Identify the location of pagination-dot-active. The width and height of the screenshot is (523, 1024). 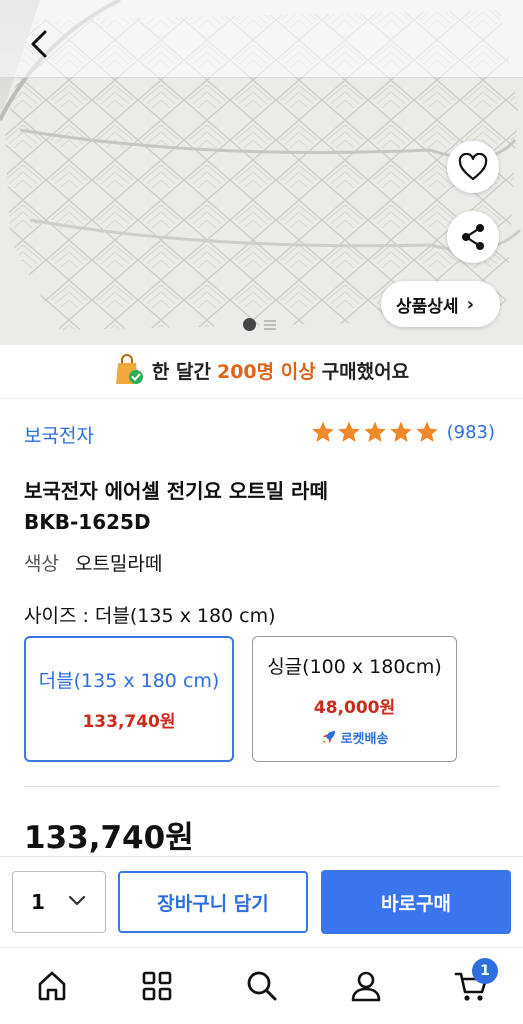
(249, 324).